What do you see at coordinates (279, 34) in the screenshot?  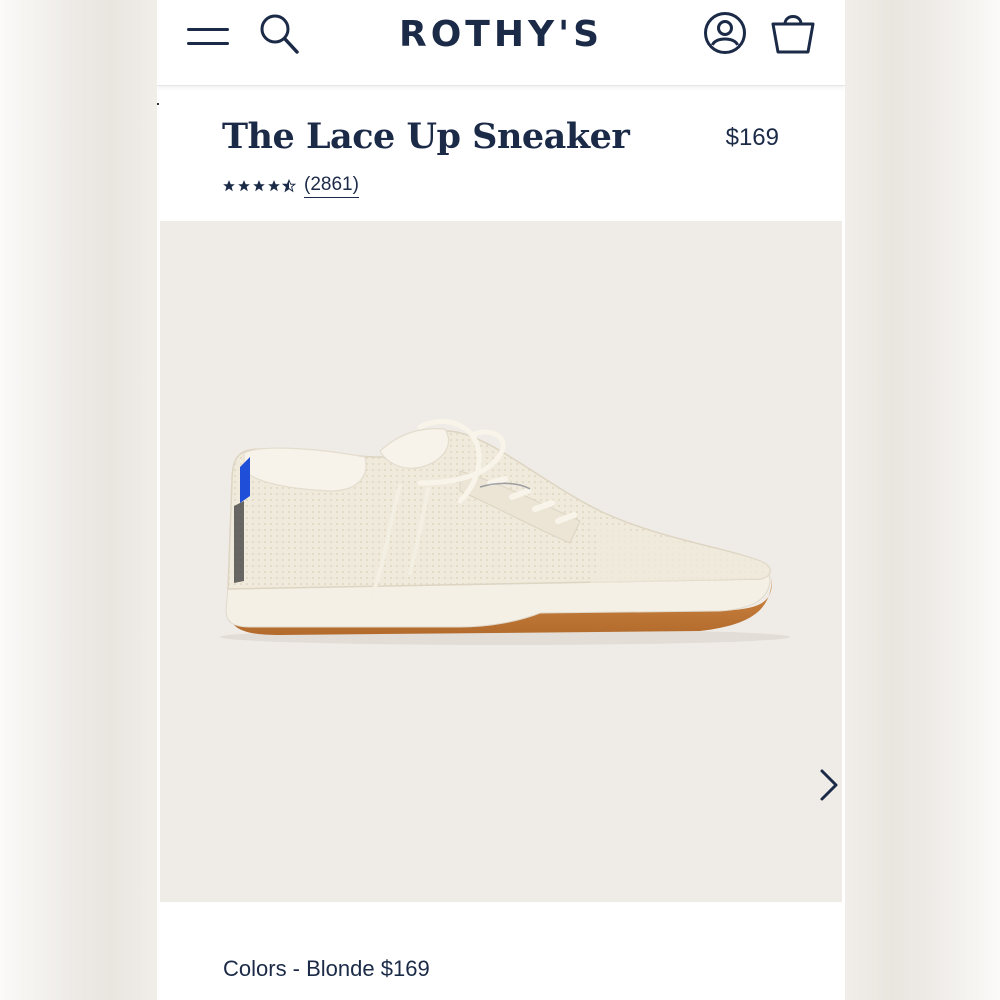 I see `search-icon` at bounding box center [279, 34].